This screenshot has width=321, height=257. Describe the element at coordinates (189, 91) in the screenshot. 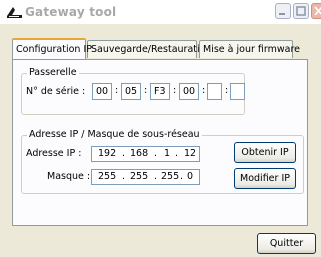

I see `serial-field-4: 00` at that location.